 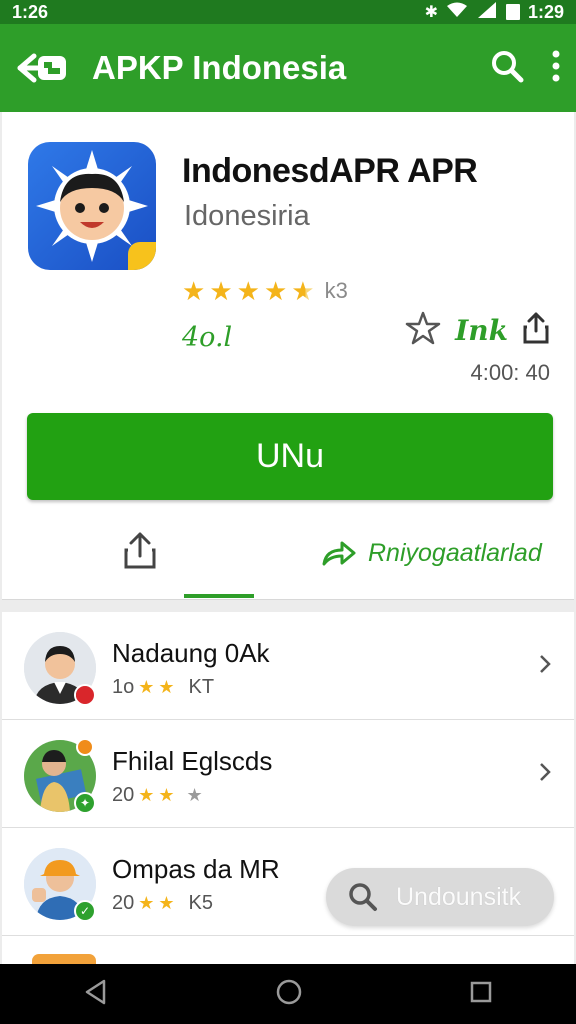 What do you see at coordinates (487, 12) in the screenshot?
I see `signal-icon` at bounding box center [487, 12].